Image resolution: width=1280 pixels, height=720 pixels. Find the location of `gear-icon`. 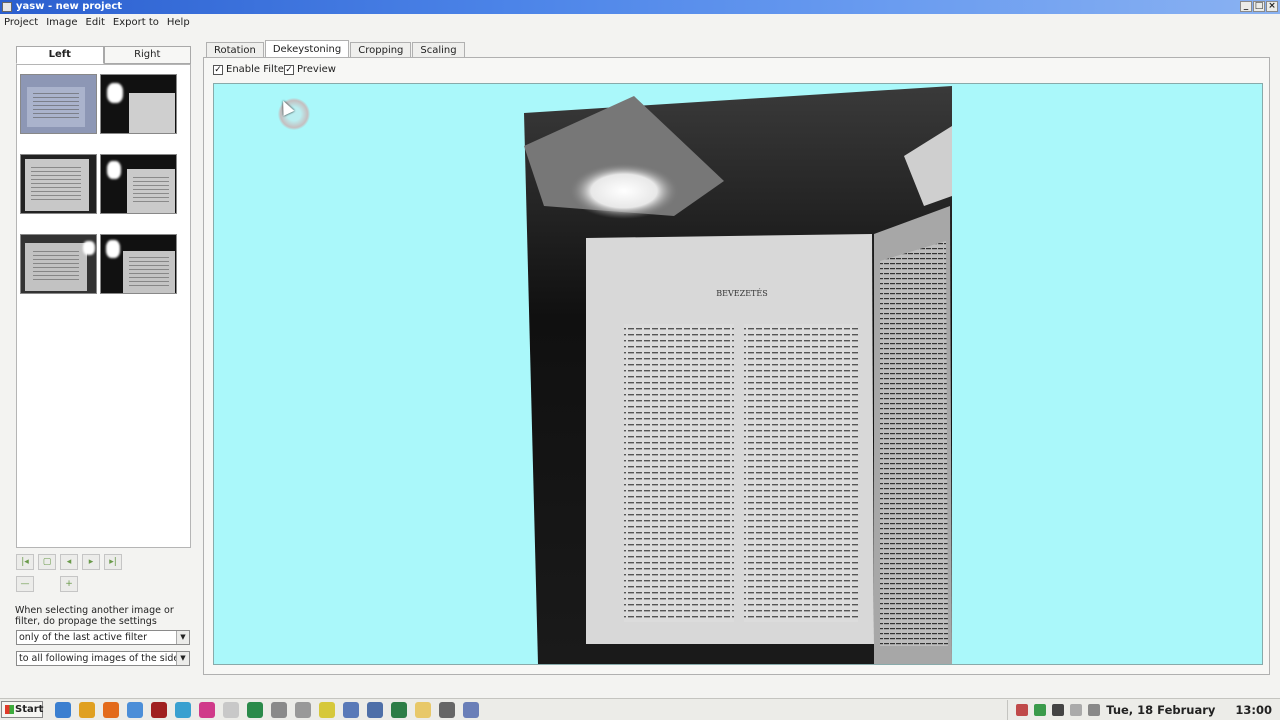

gear-icon is located at coordinates (1058, 710).